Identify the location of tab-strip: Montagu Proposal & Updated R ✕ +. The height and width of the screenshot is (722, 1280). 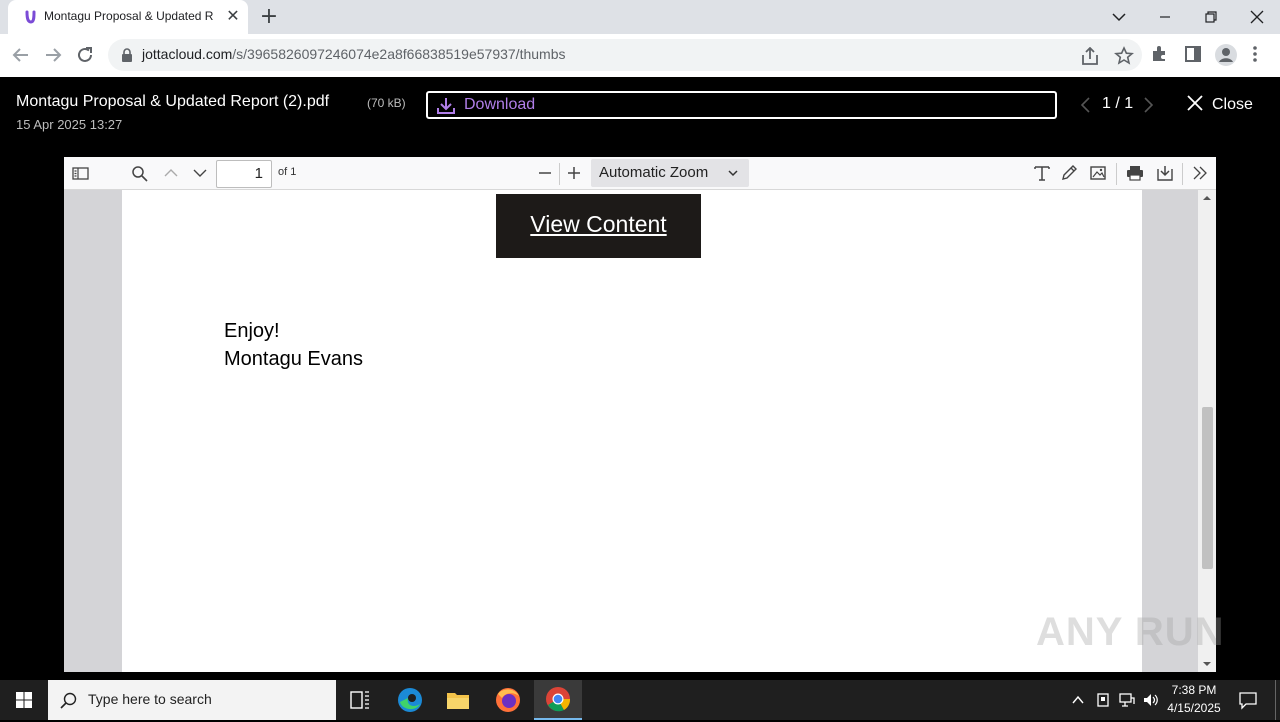
(640, 17).